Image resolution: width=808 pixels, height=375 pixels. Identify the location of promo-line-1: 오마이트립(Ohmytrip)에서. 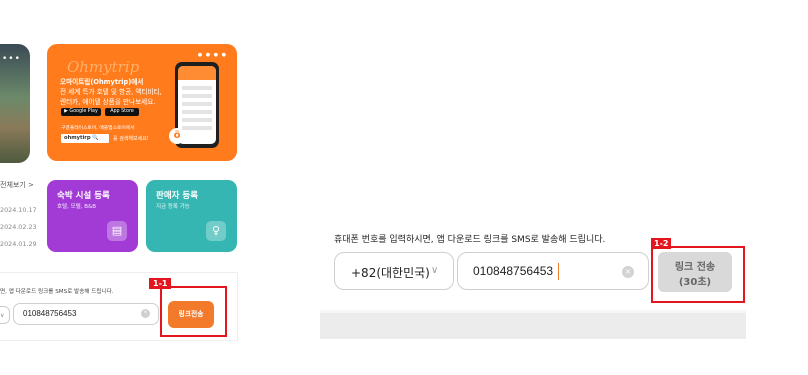
(102, 82).